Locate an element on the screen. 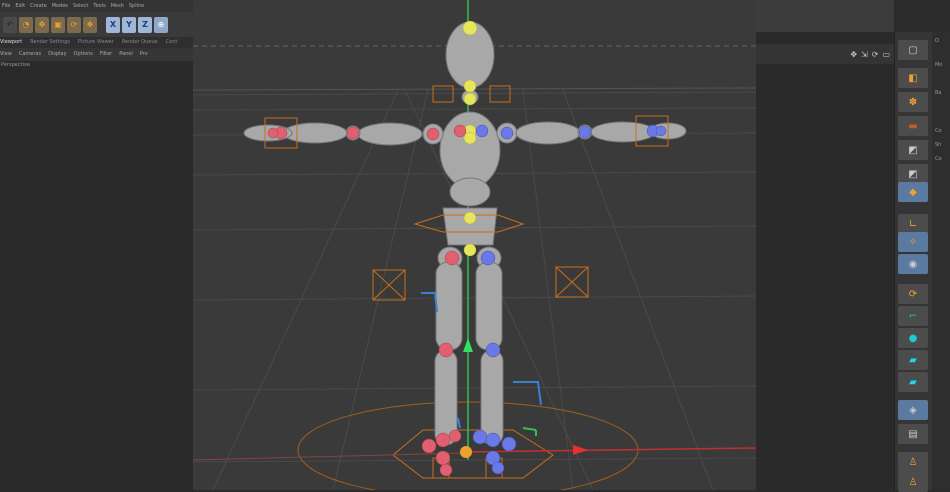  tool-icon: ◩ is located at coordinates (913, 174).